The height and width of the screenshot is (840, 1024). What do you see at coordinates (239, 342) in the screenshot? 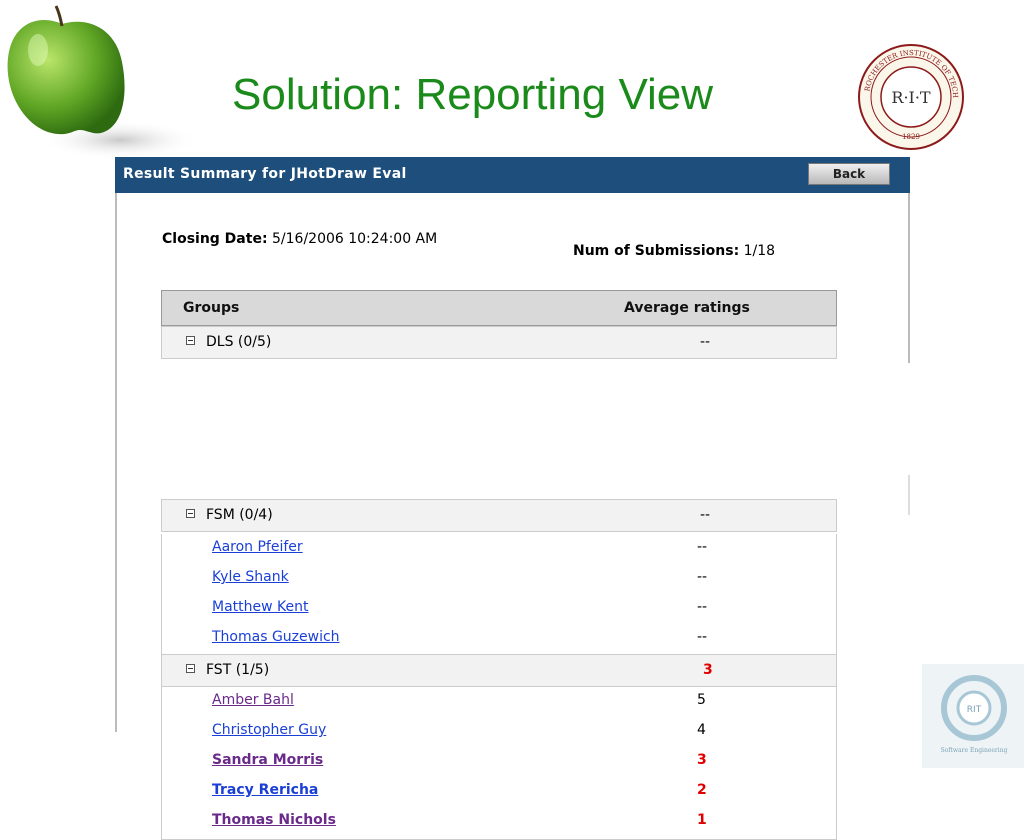
I see `group-name: DLS (0/5)` at bounding box center [239, 342].